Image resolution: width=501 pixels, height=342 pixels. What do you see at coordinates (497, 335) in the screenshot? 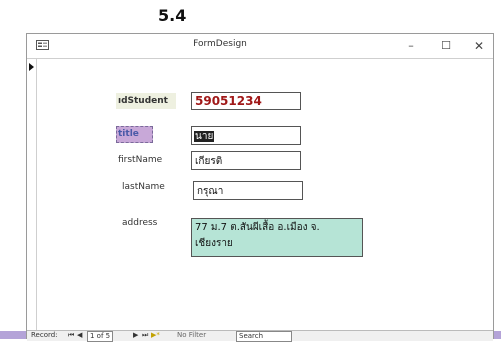
I see `right-edge-strip` at bounding box center [497, 335].